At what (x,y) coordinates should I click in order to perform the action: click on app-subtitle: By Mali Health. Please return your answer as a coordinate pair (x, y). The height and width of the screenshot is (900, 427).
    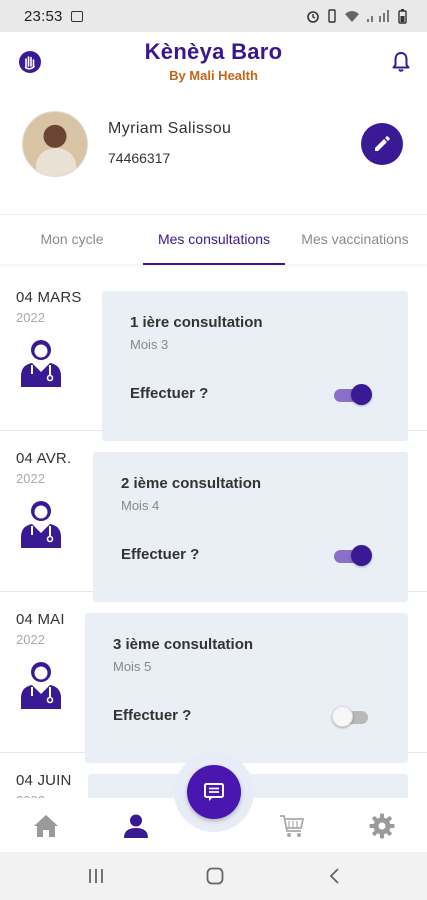
    Looking at the image, I should click on (213, 75).